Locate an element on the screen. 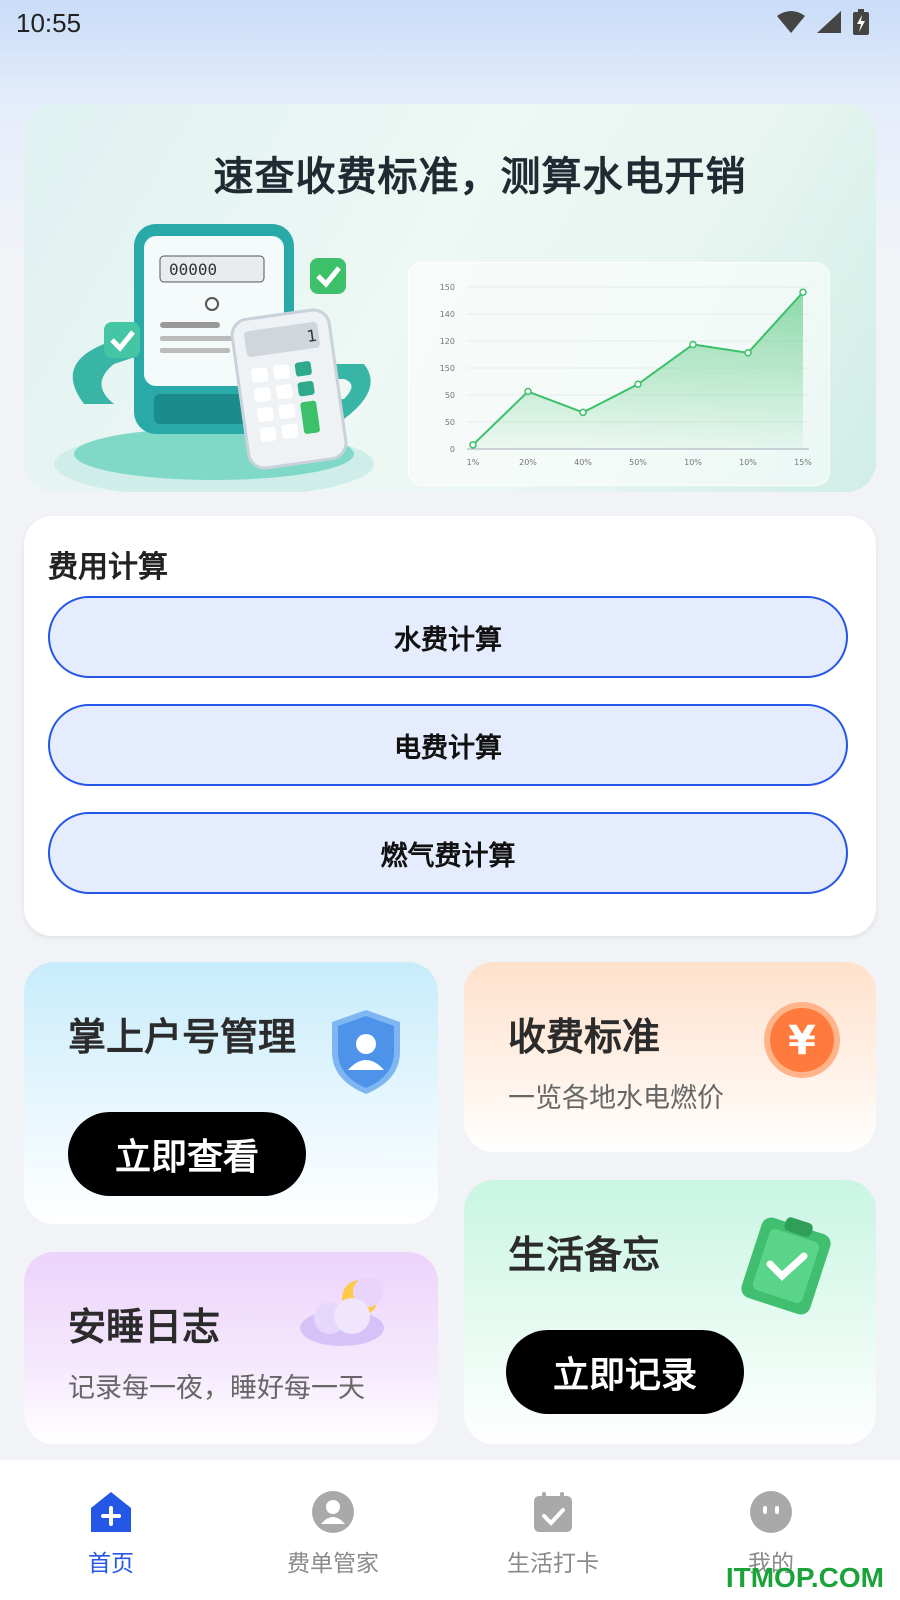  person-icon is located at coordinates (333, 1512).